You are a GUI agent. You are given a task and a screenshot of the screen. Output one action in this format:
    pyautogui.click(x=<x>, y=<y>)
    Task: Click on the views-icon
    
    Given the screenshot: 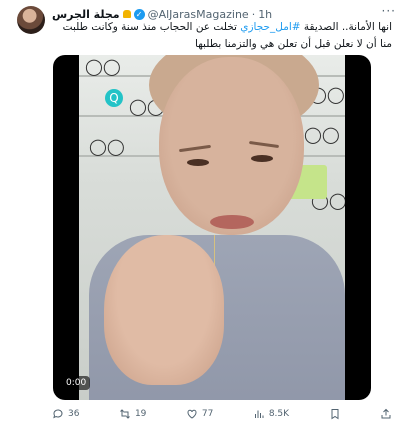 What is the action you would take?
    pyautogui.click(x=259, y=414)
    